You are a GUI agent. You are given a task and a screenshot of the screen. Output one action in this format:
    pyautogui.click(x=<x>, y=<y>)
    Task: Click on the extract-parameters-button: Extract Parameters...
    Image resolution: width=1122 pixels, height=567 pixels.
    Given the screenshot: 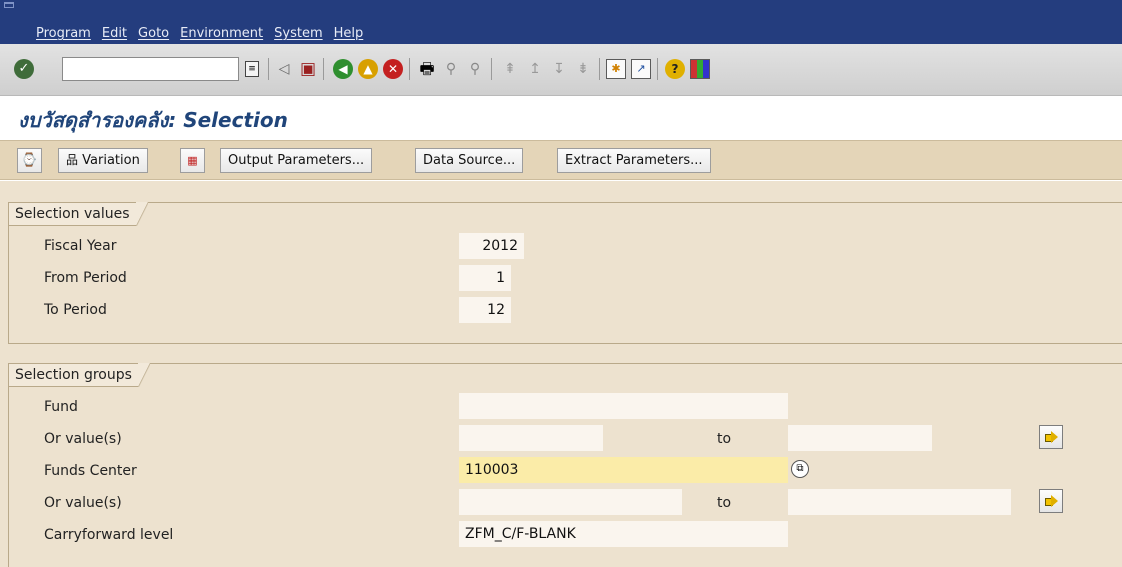 What is the action you would take?
    pyautogui.click(x=634, y=160)
    